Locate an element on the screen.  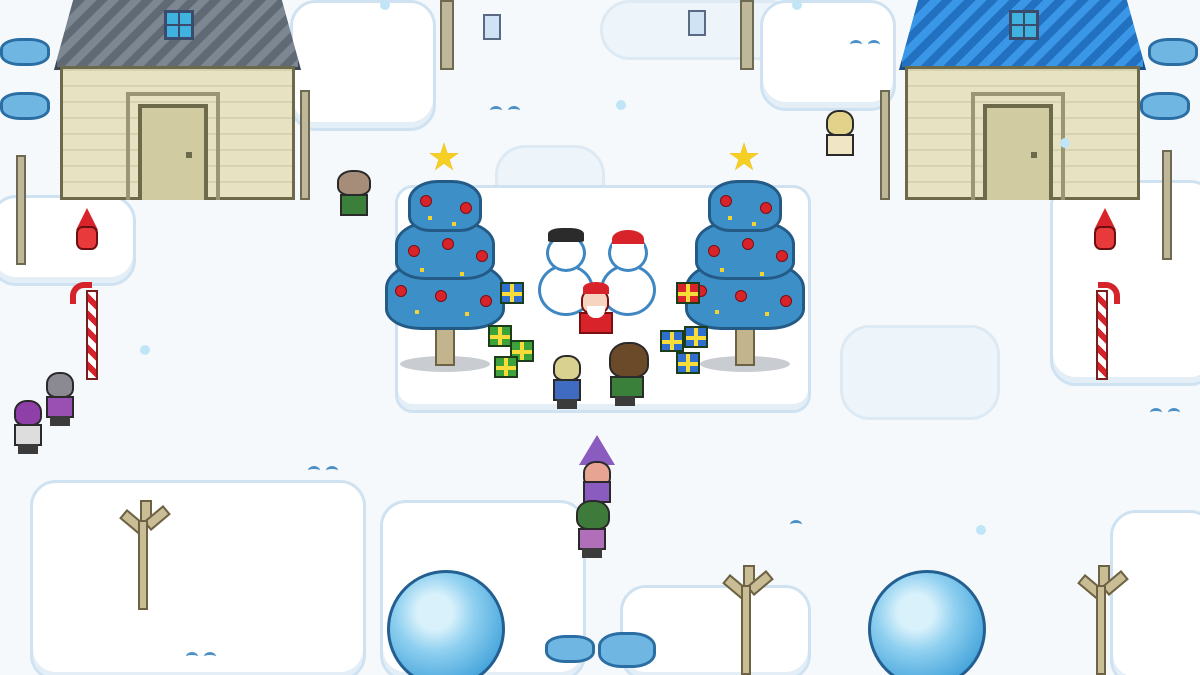
santa is located at coordinates (597, 315).